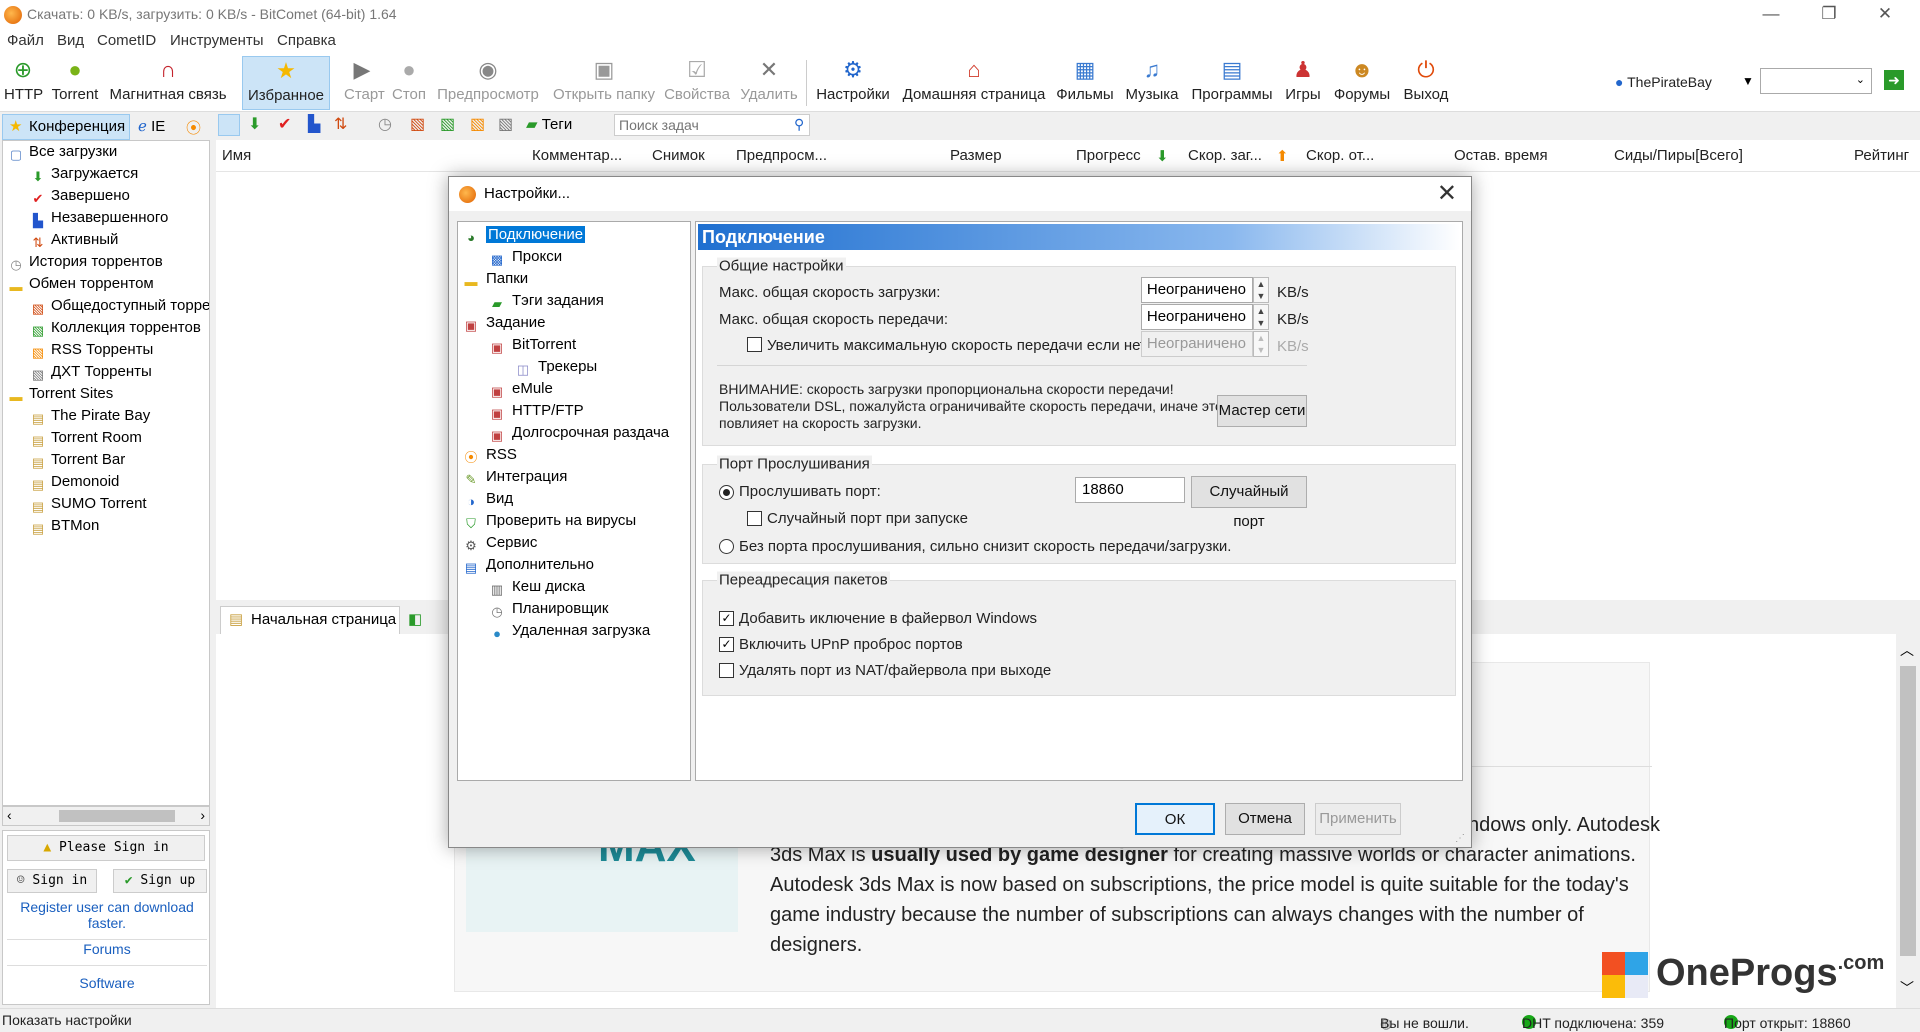  I want to click on incomplete-filter-icon: ▙, so click(314, 124).